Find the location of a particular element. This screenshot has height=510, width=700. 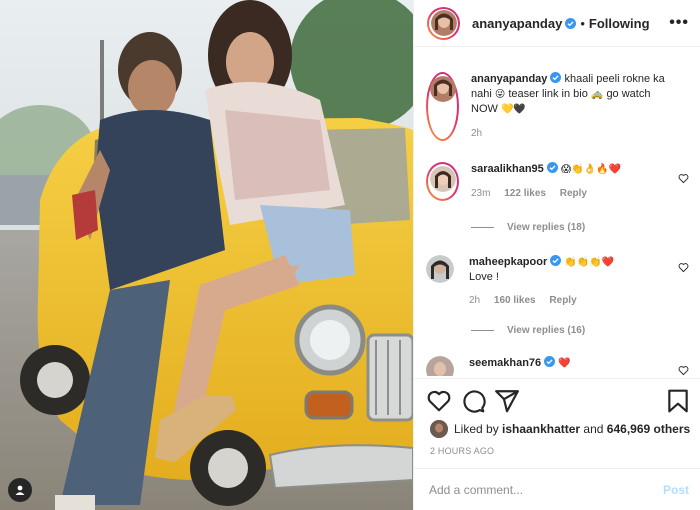

more-options-icon: ••• is located at coordinates (679, 23).